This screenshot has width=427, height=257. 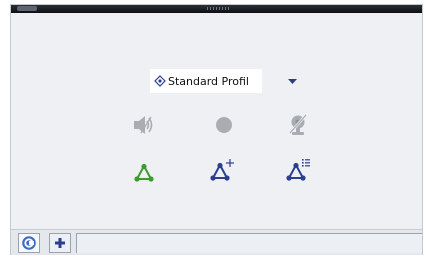 What do you see at coordinates (249, 243) in the screenshot?
I see `tab-strip` at bounding box center [249, 243].